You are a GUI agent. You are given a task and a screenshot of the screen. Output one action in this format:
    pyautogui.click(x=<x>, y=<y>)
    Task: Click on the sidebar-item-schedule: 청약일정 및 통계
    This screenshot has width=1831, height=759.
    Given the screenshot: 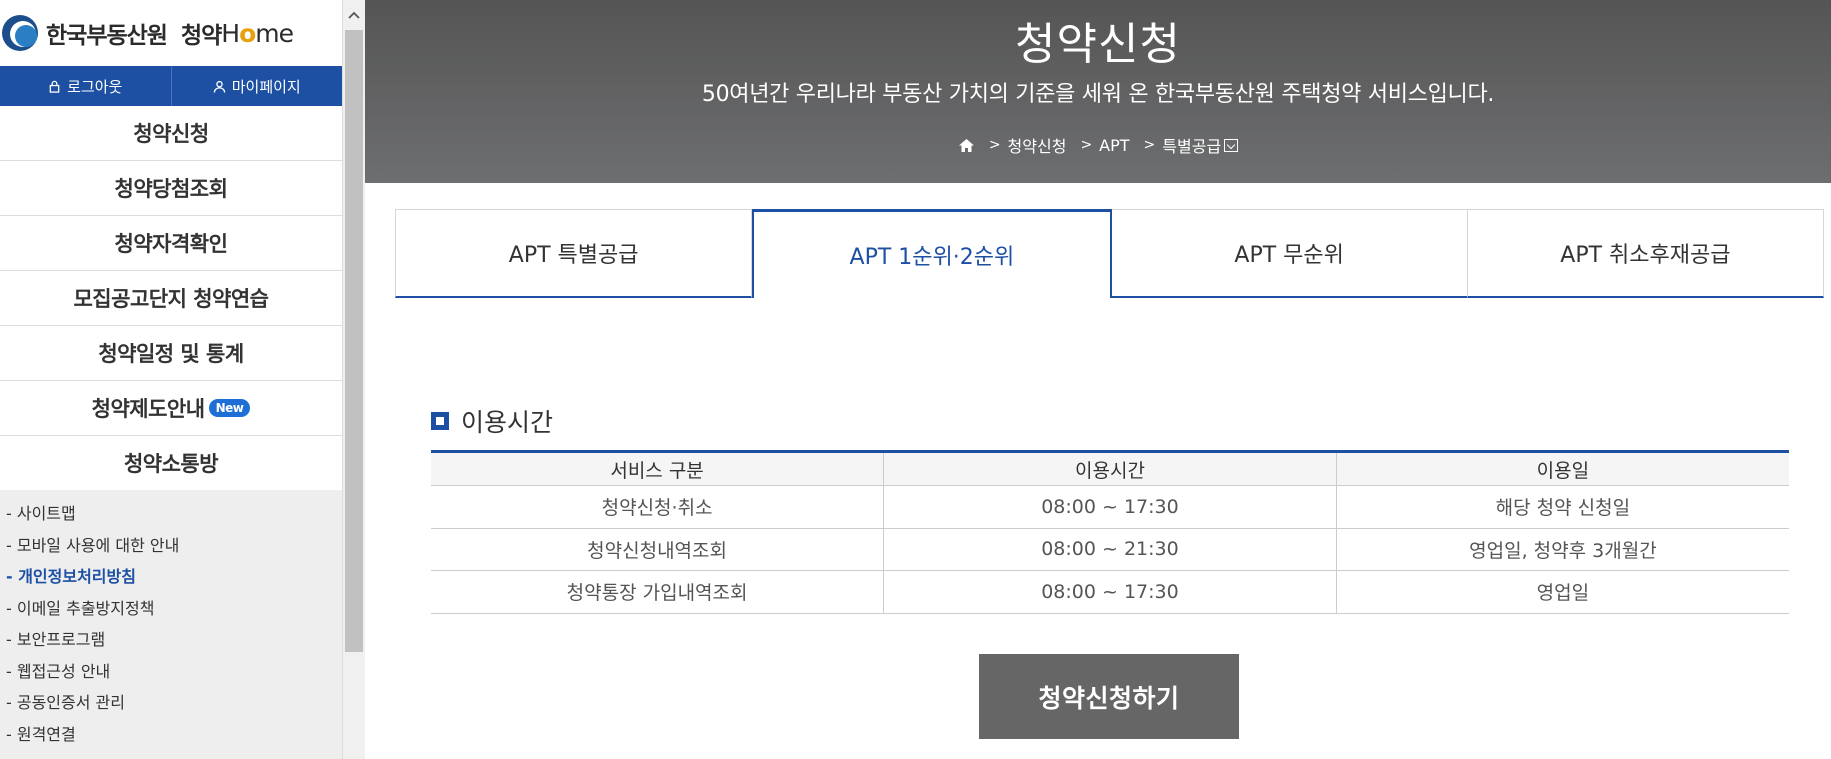 What is the action you would take?
    pyautogui.click(x=171, y=353)
    